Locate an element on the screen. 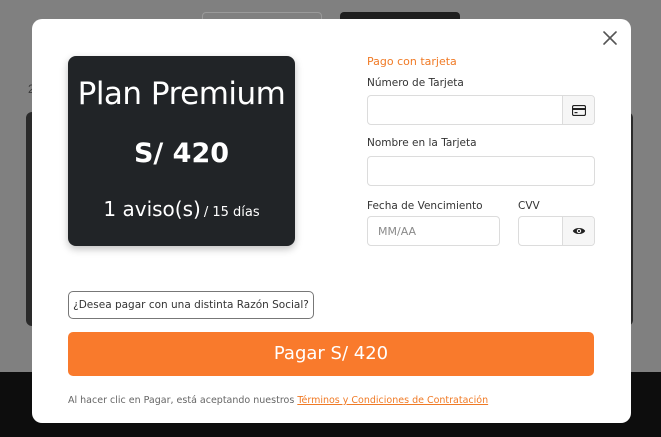 This screenshot has height=437, width=661. card-number-input is located at coordinates (465, 110).